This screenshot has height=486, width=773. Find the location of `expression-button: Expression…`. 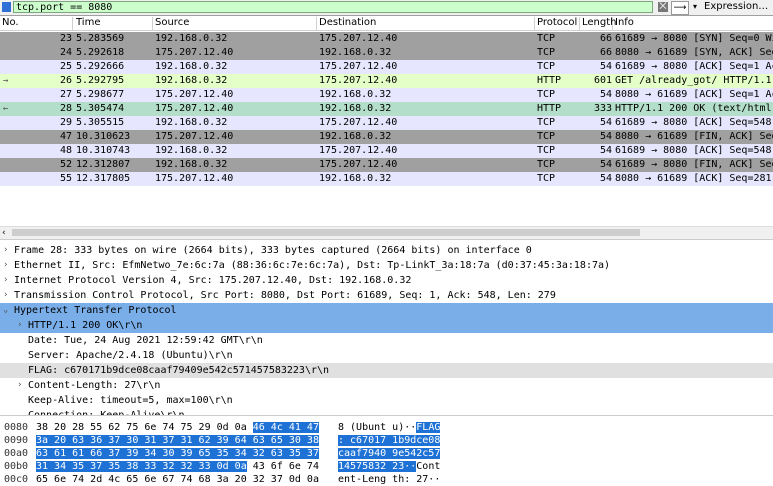

expression-button: Expression… is located at coordinates (736, 7).